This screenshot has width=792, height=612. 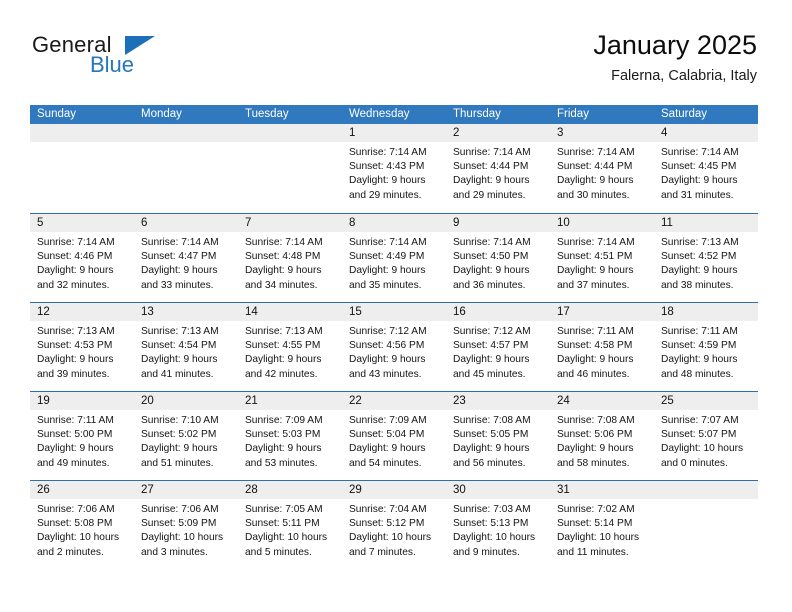 I want to click on day-detail-line: and 9 minutes., so click(x=486, y=552).